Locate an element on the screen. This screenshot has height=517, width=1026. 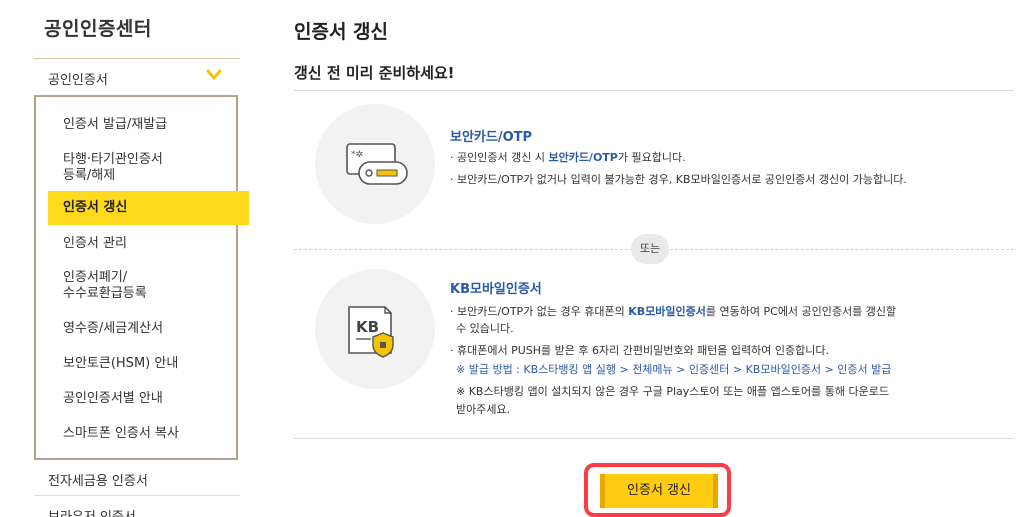
sidebar-item-browser-cert: 브라우저 인증서 is located at coordinates (92, 511).